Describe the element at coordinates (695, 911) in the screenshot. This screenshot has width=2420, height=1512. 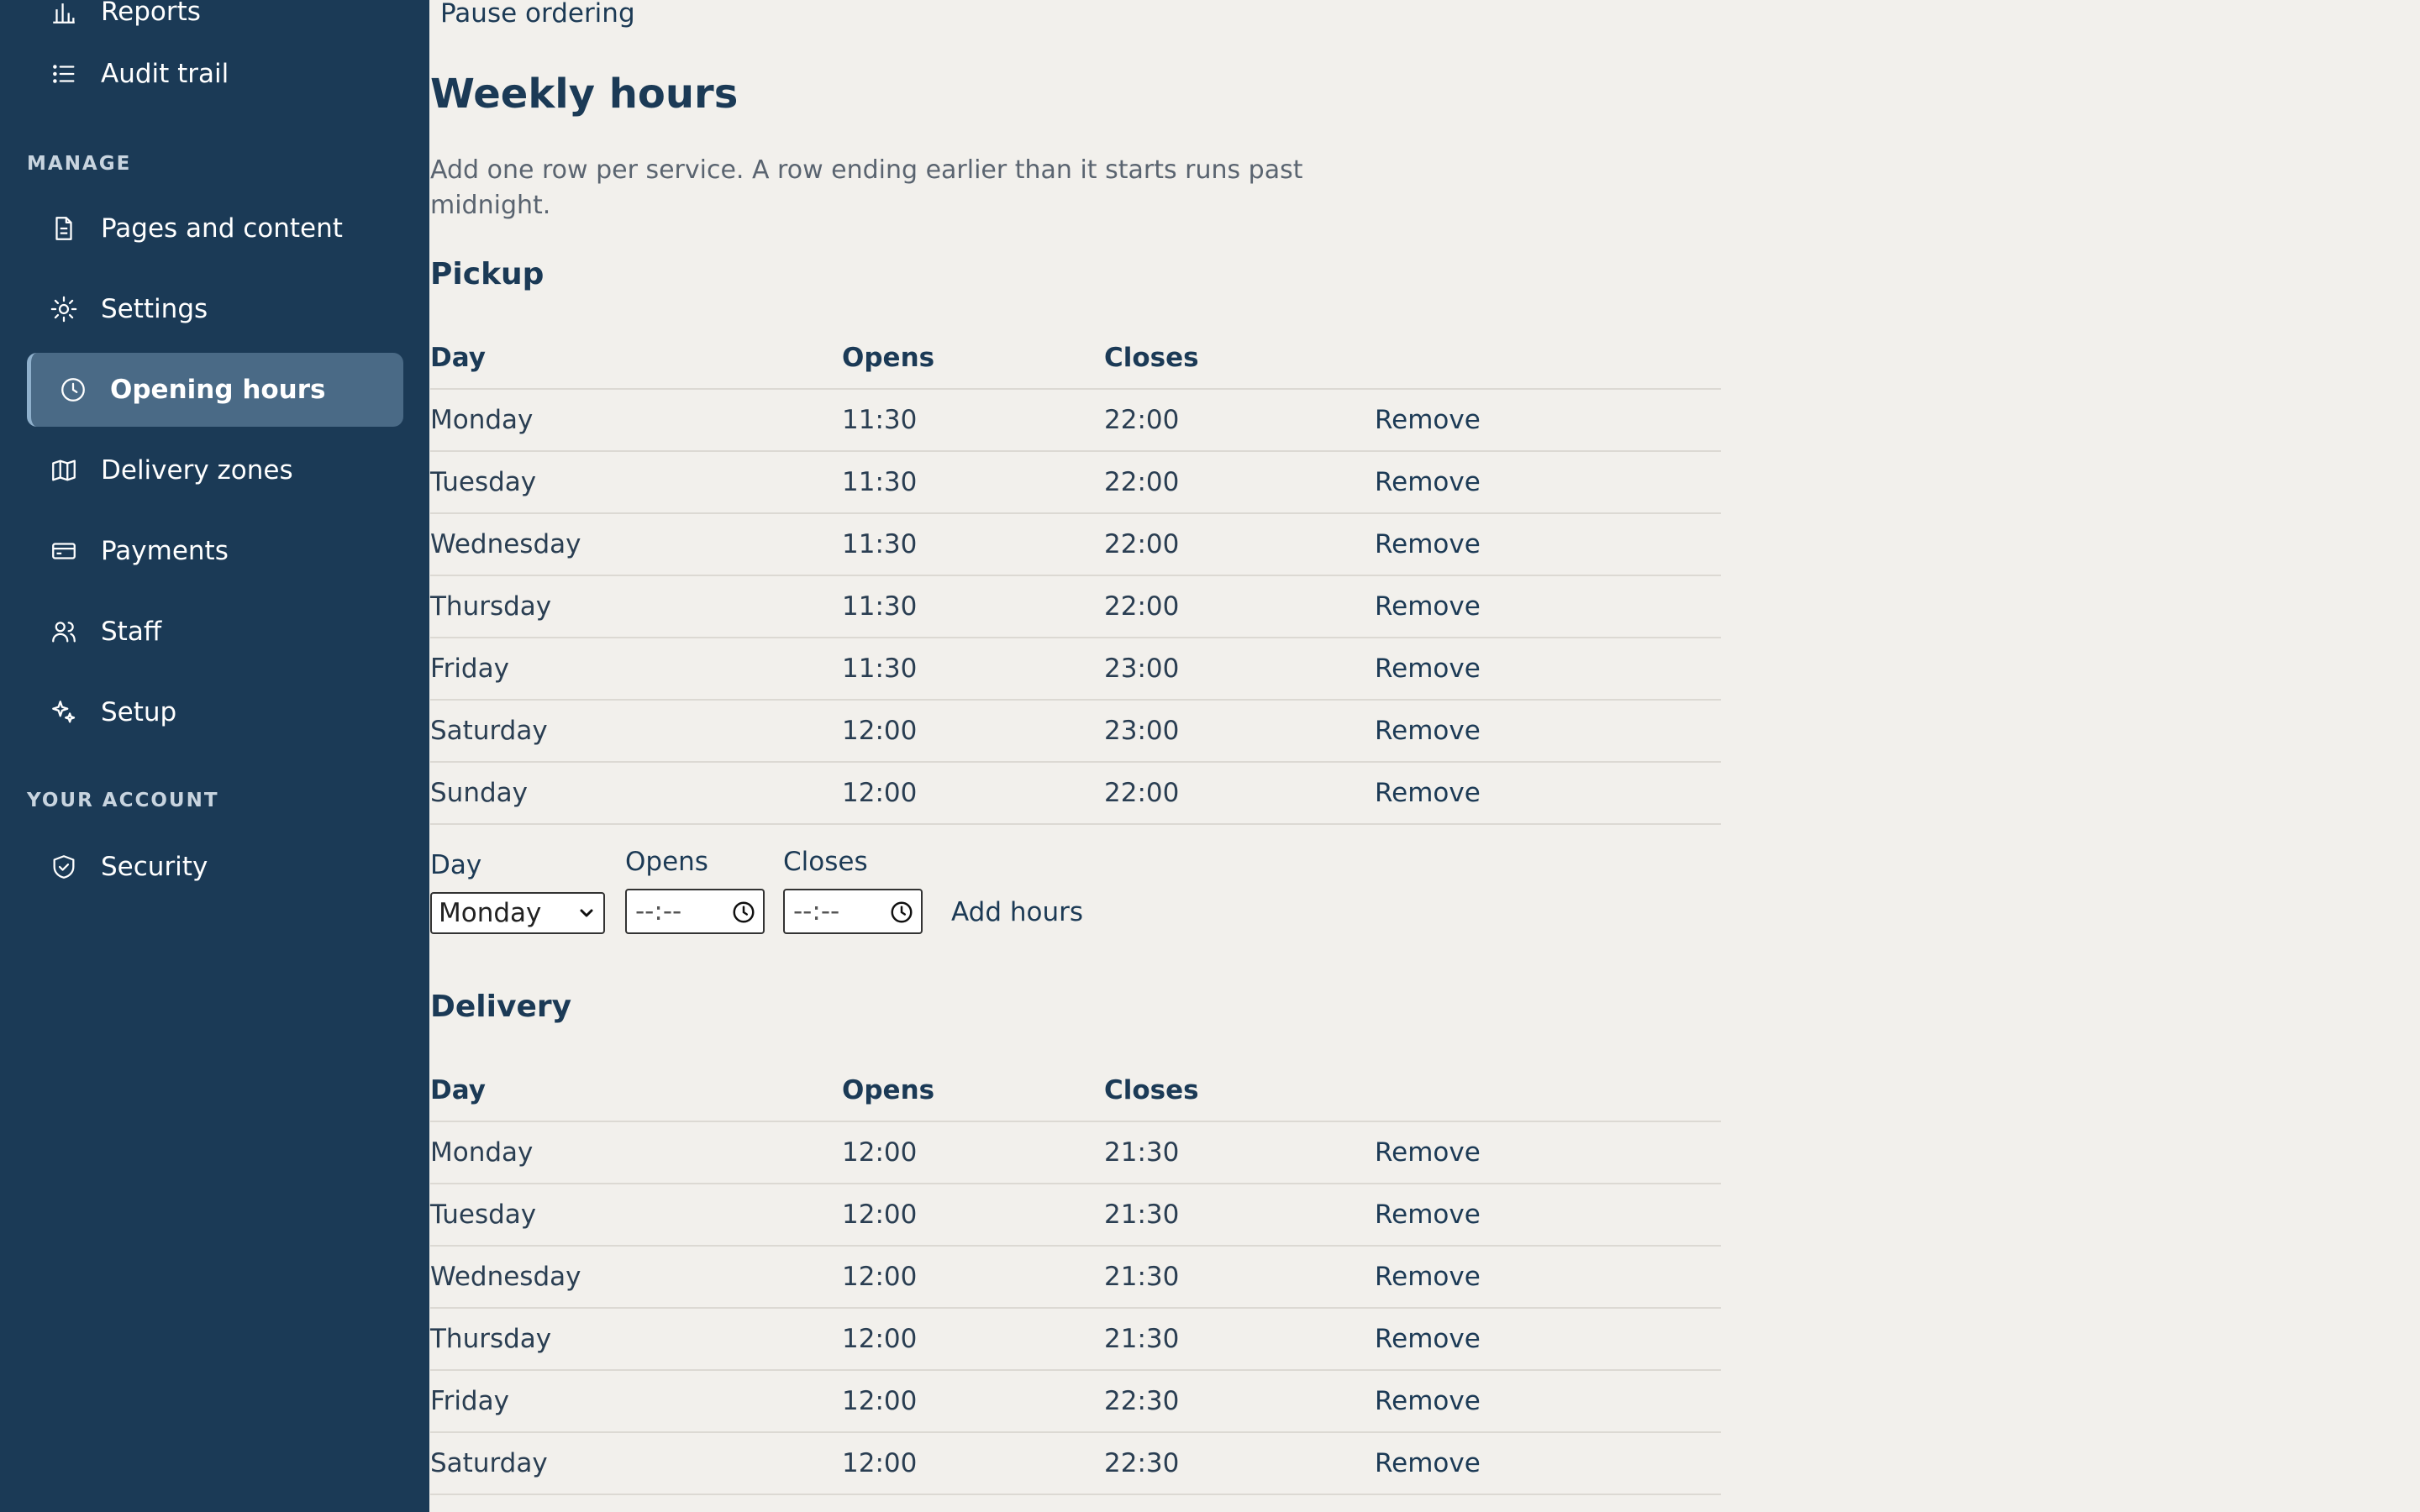
I see `opens-time-input: --:--` at that location.